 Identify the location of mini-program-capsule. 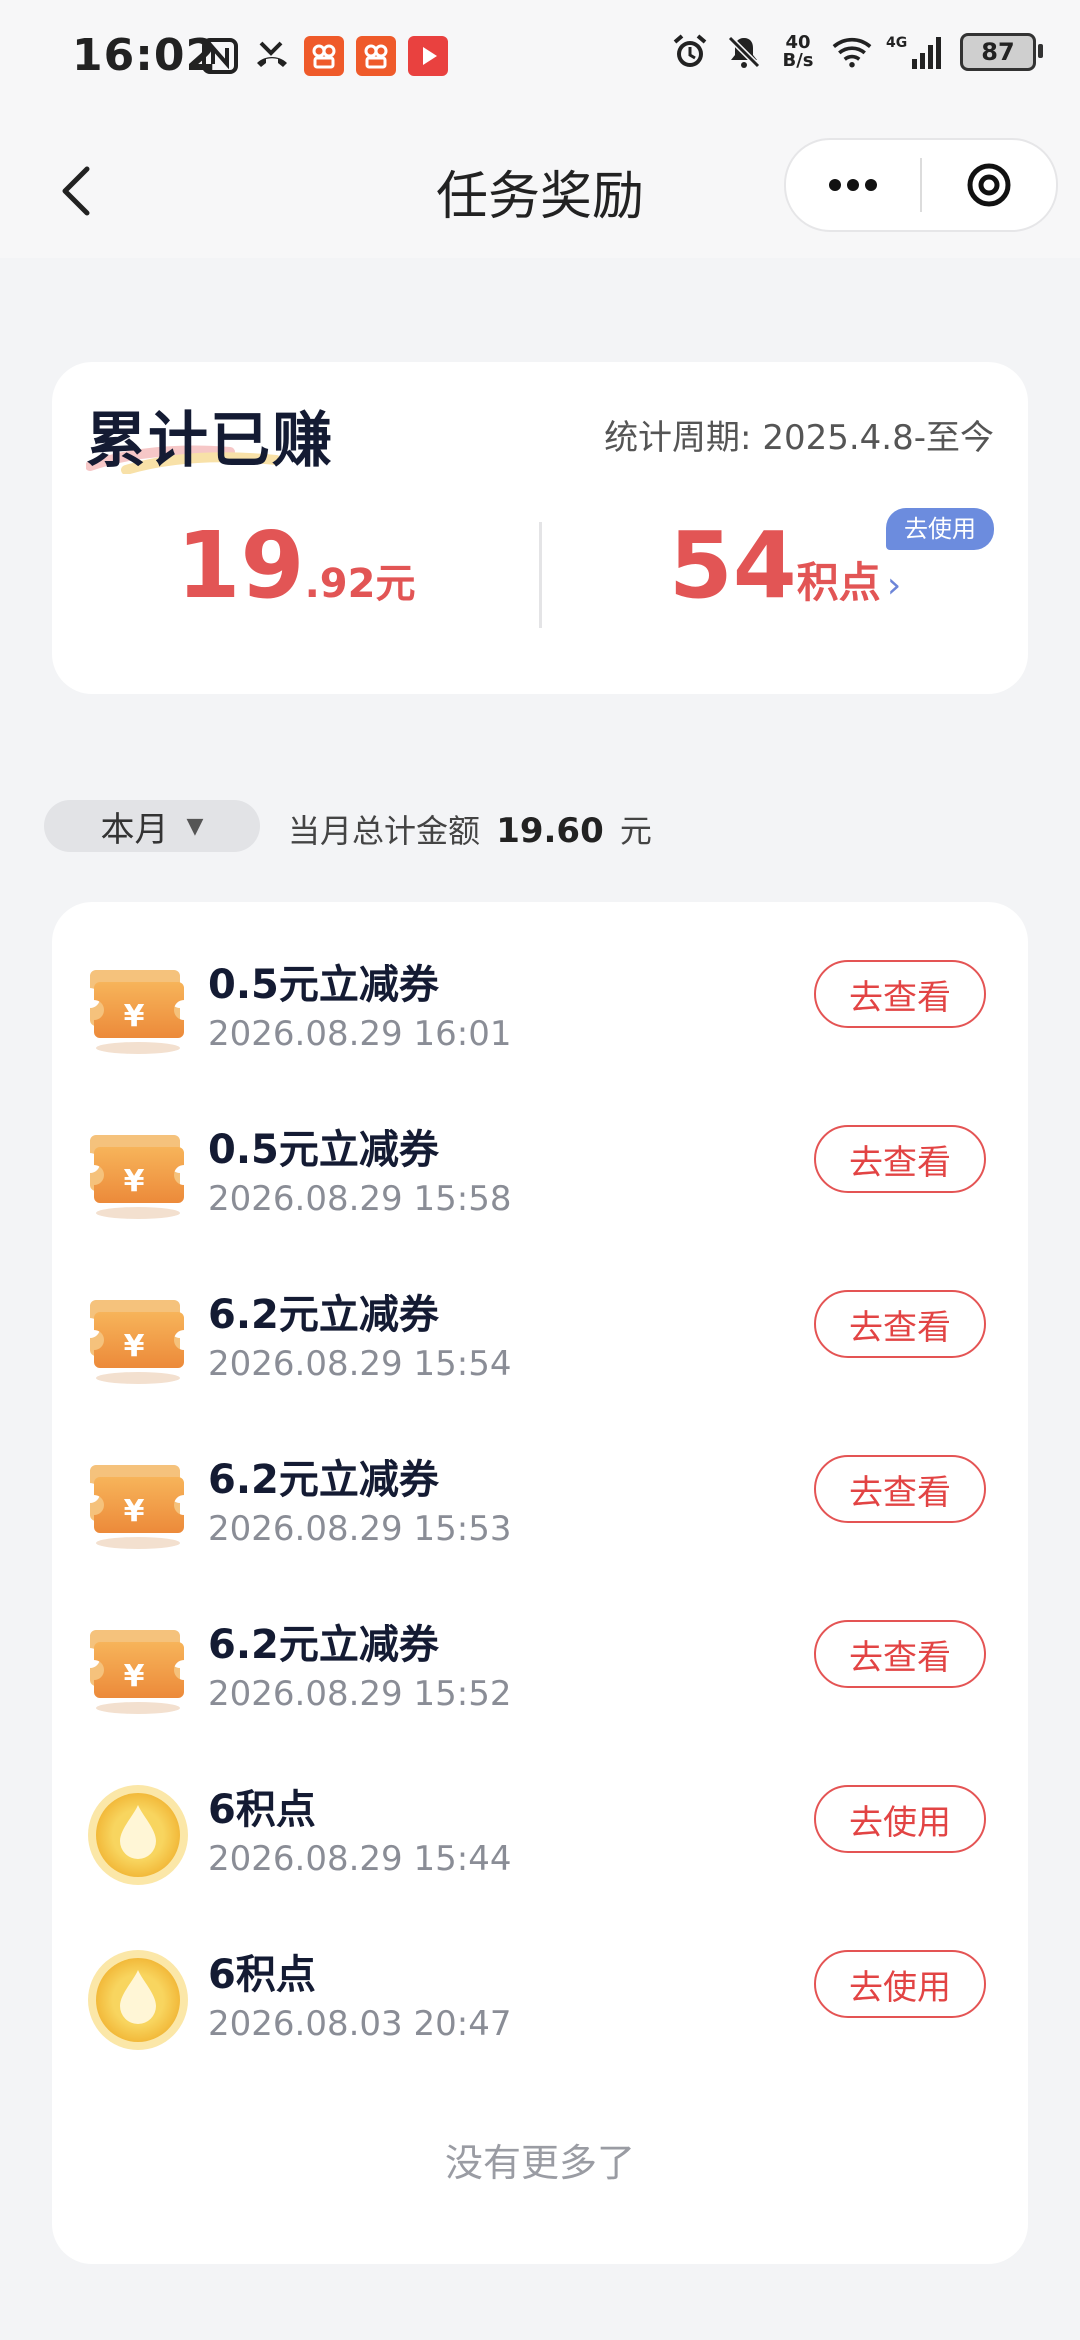
(921, 185).